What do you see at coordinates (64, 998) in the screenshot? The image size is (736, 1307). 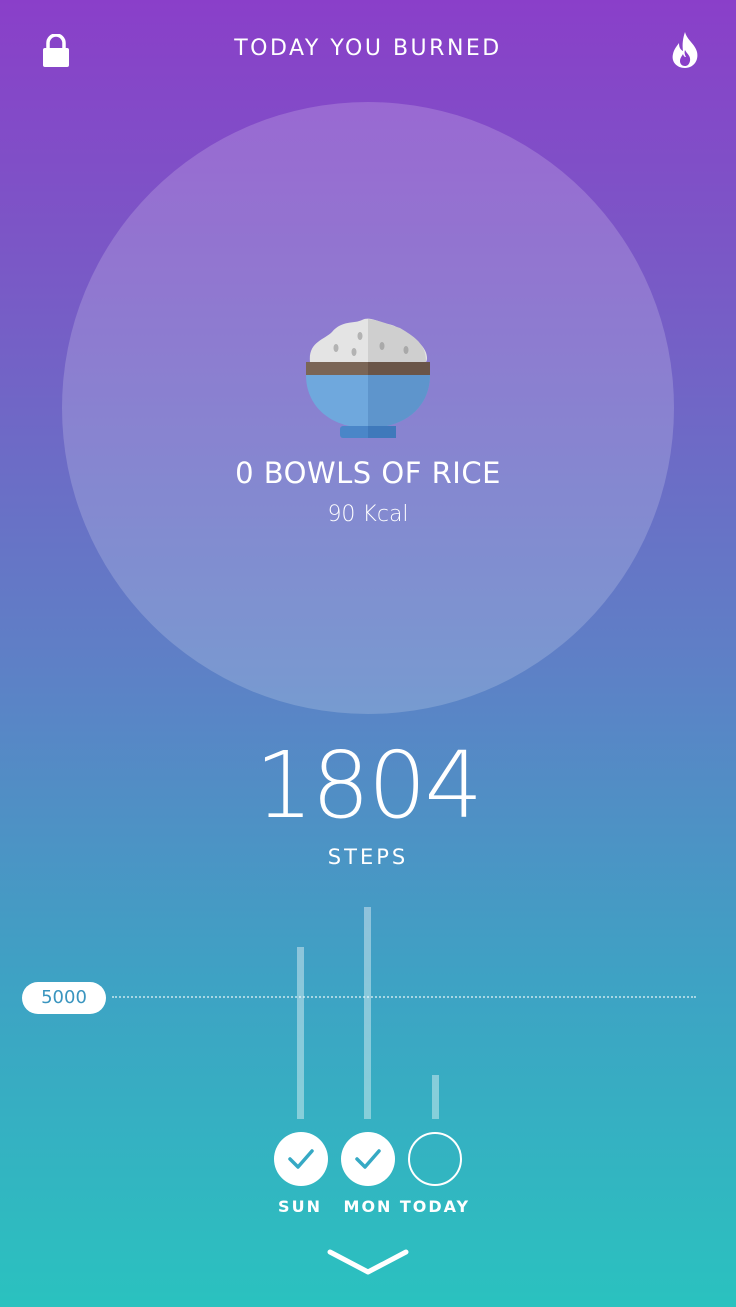 I see `goal-badge: 5000` at bounding box center [64, 998].